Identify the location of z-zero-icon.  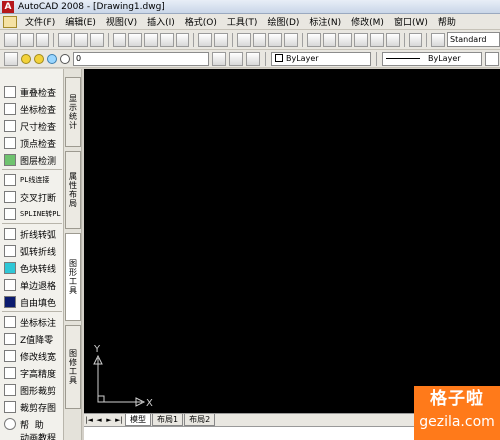
(10, 339).